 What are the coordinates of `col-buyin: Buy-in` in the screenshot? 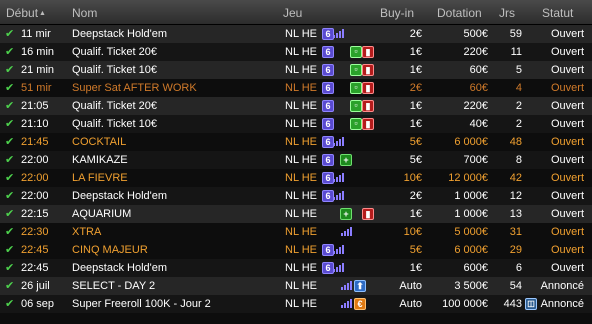 It's located at (397, 13).